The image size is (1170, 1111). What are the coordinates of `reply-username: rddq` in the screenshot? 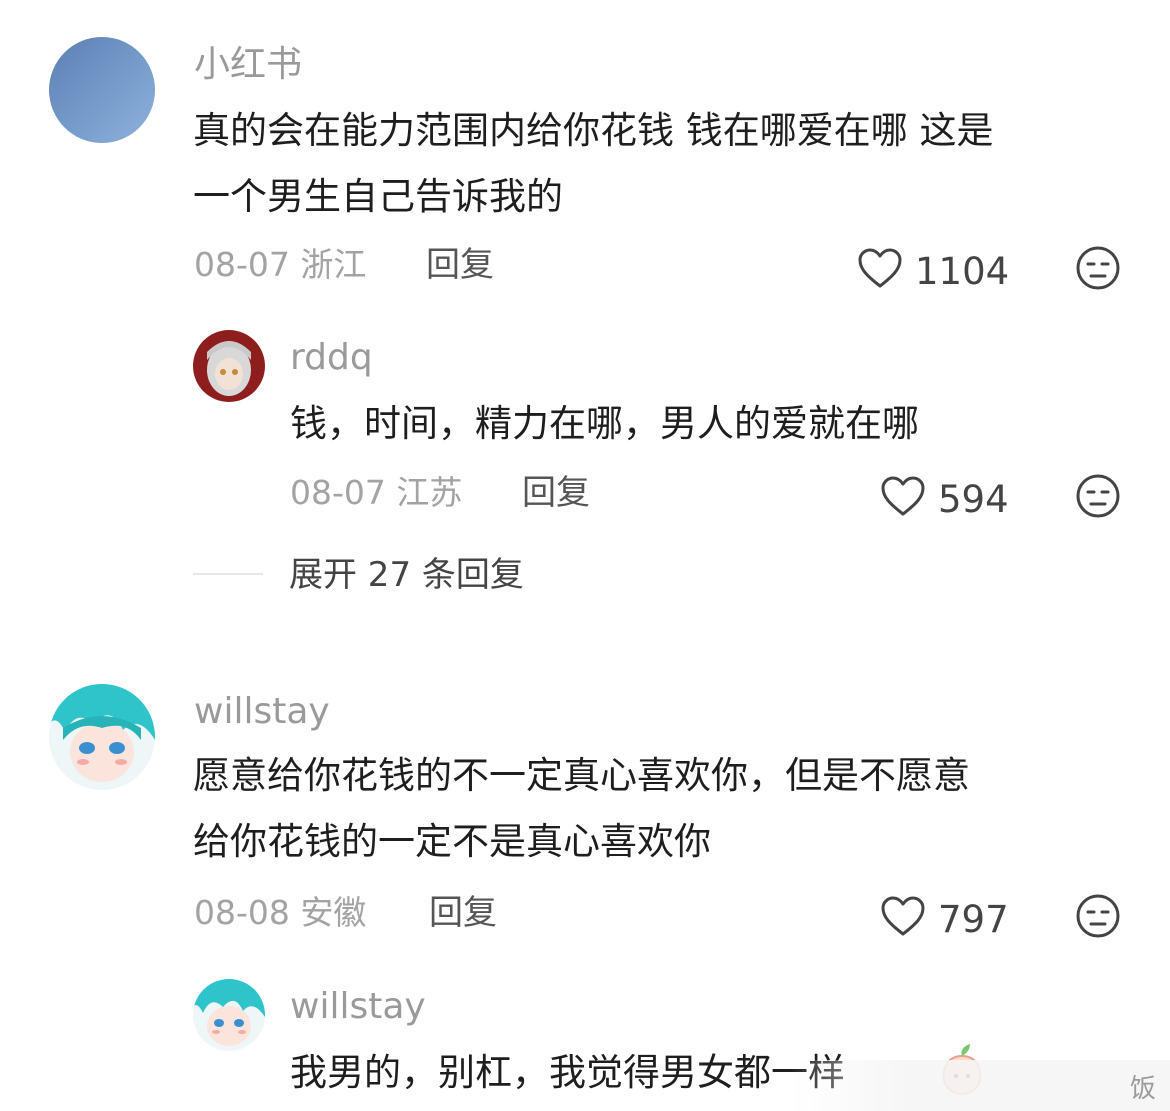 It's located at (331, 358).